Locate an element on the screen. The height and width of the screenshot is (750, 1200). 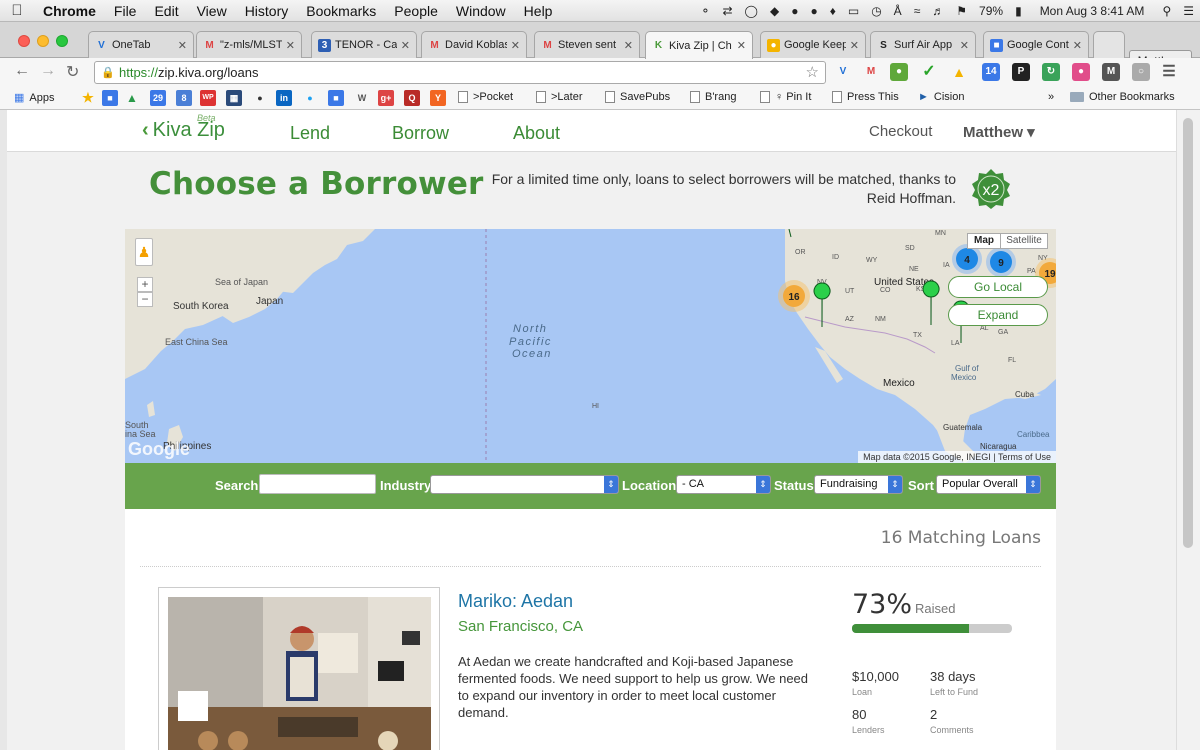
spotlight-icon: ⚲ is located at coordinates (1166, 11).